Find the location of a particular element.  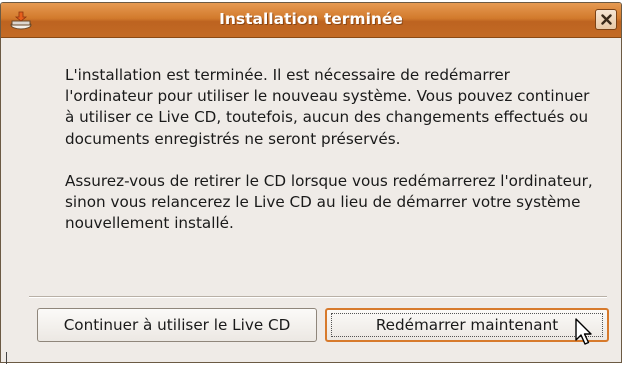

title-bar: Installation terminée is located at coordinates (311, 20).